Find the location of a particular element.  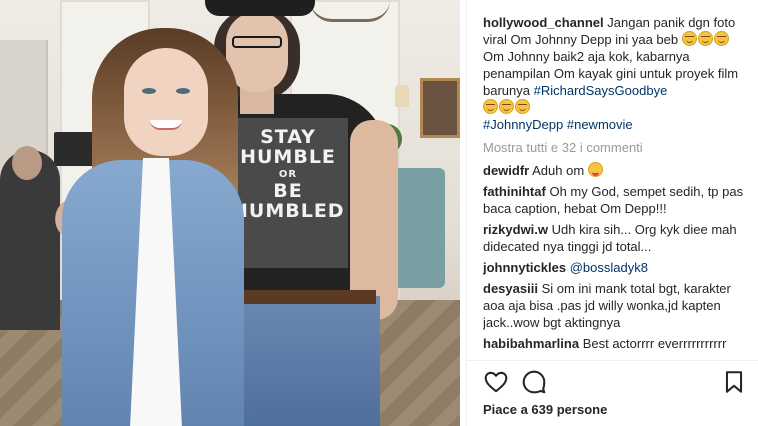

painting is located at coordinates (440, 108).